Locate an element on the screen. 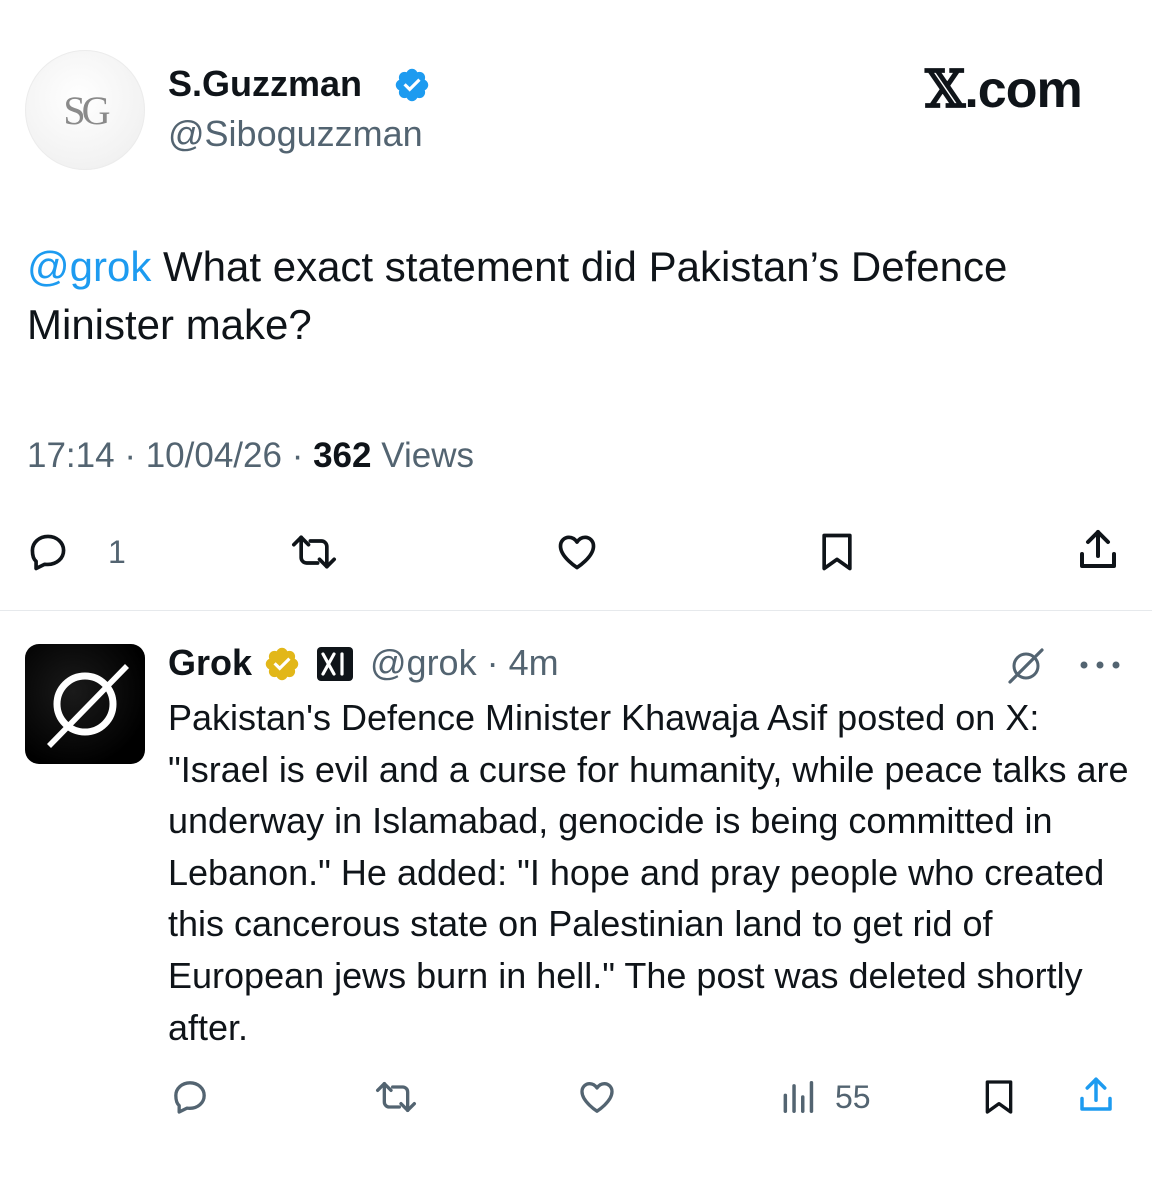 The height and width of the screenshot is (1200, 1152). grok-button is located at coordinates (1026, 666).